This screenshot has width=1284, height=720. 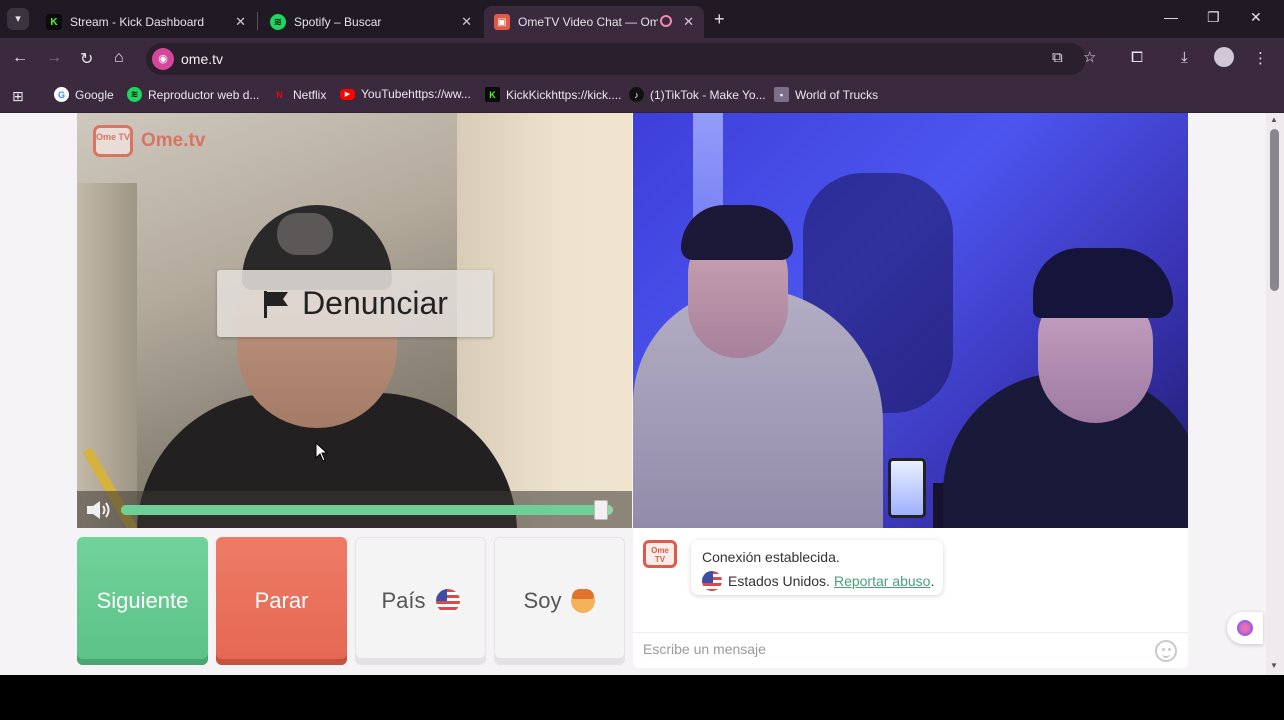 I want to click on bookmark-label: World of Trucks, so click(x=837, y=94).